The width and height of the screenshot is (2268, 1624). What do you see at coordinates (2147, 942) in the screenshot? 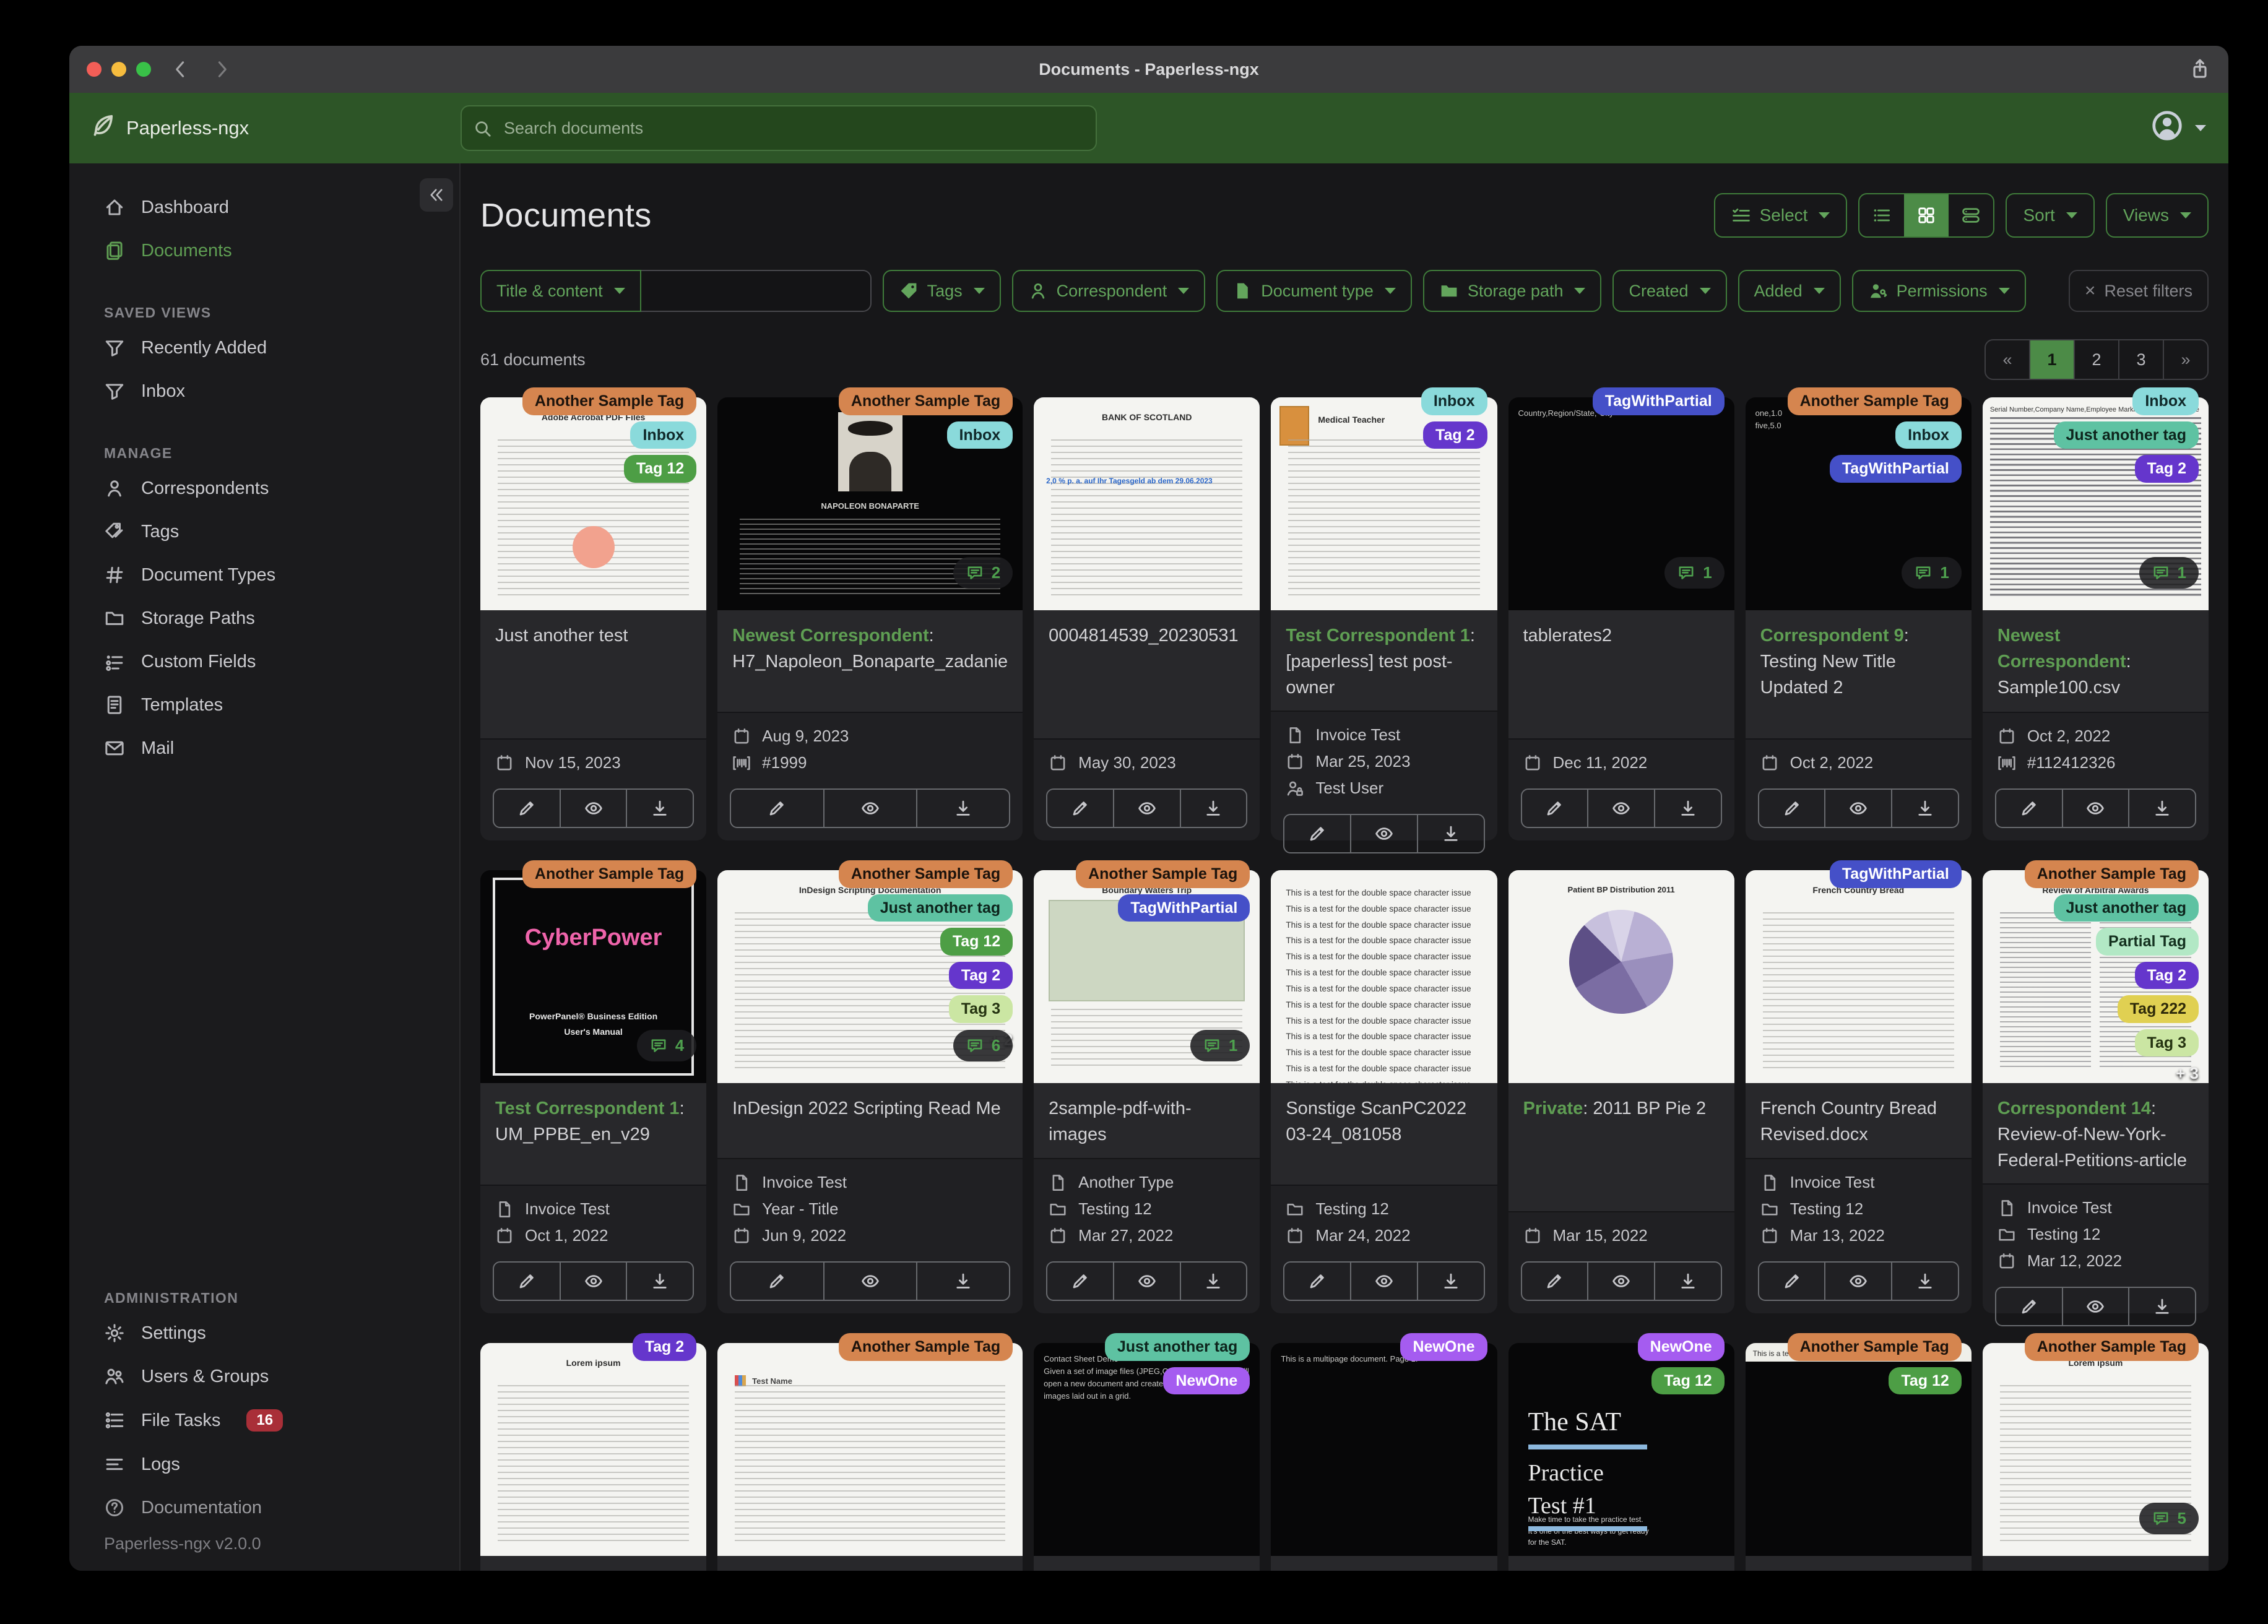
I see `tag-badge: Partial Tag` at bounding box center [2147, 942].